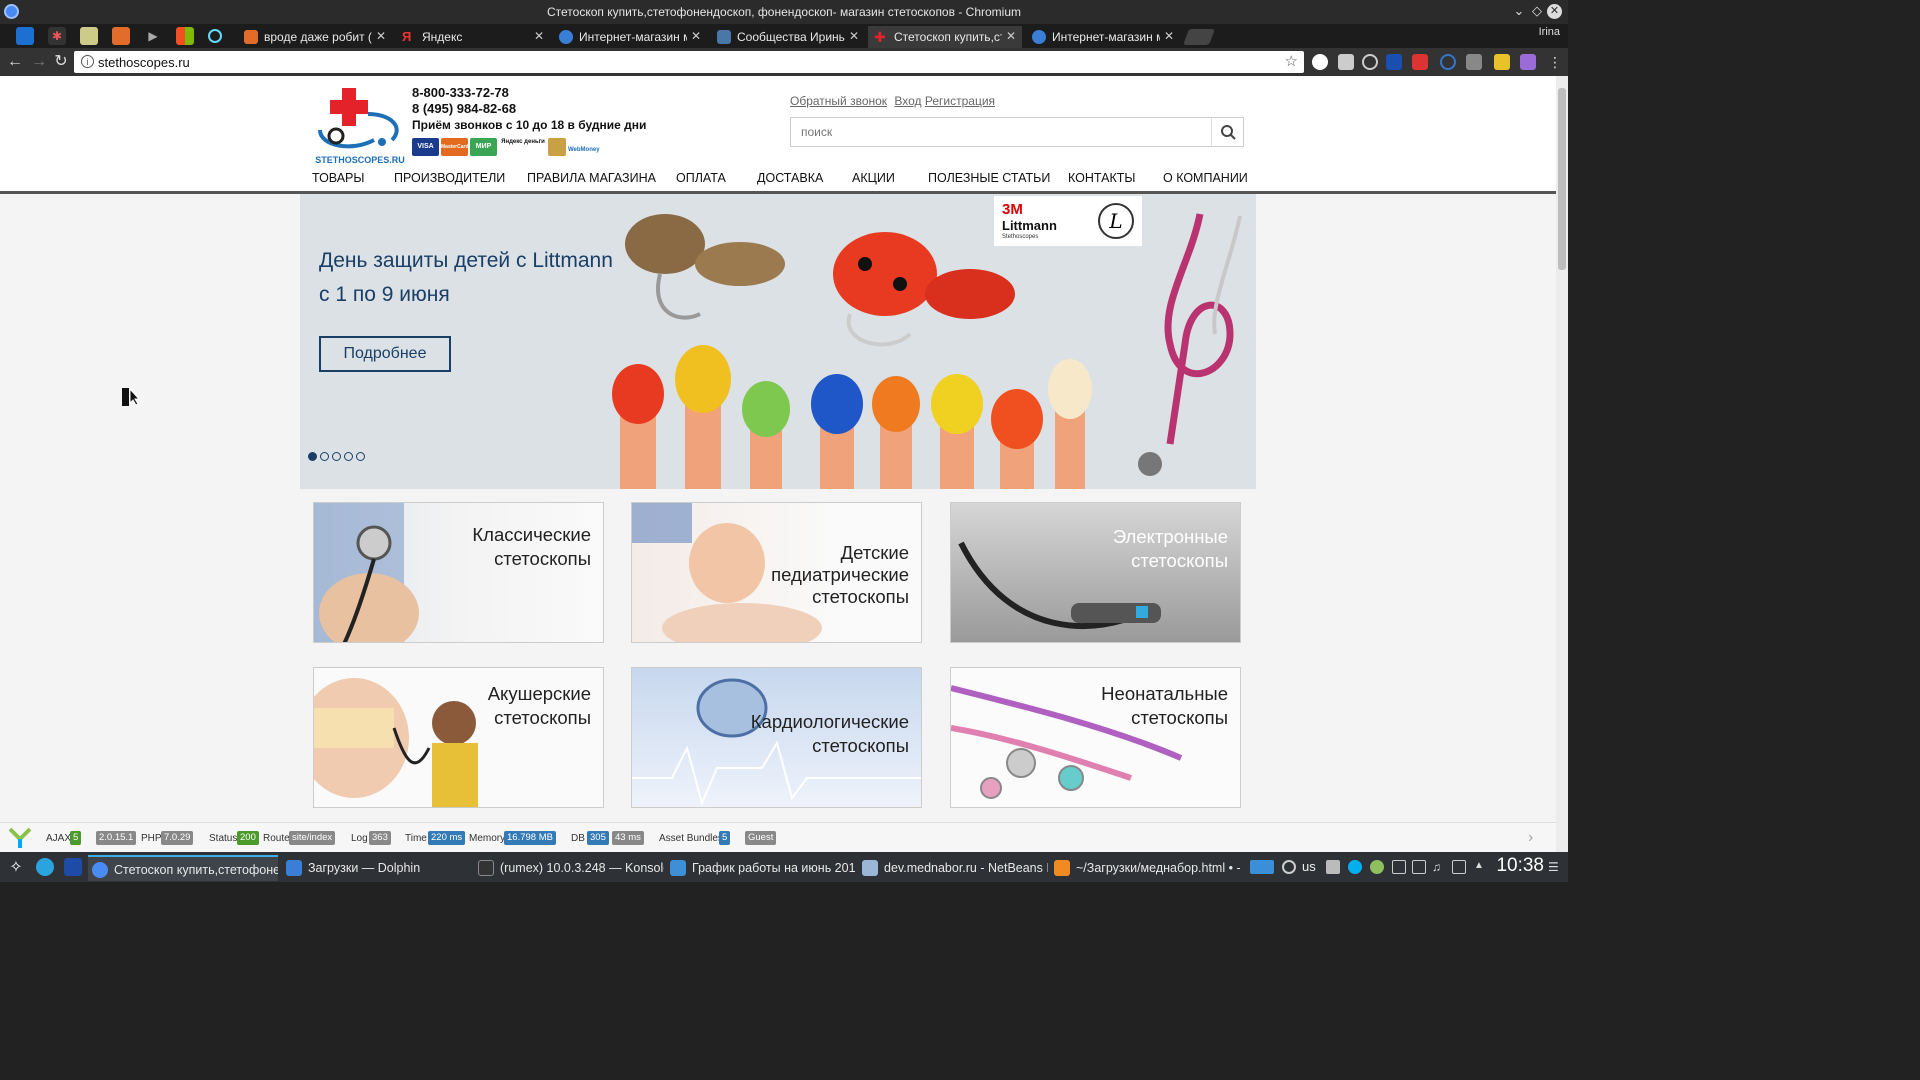 Image resolution: width=1920 pixels, height=1080 pixels. Describe the element at coordinates (907, 101) in the screenshot. I see `login-link: Вход` at that location.